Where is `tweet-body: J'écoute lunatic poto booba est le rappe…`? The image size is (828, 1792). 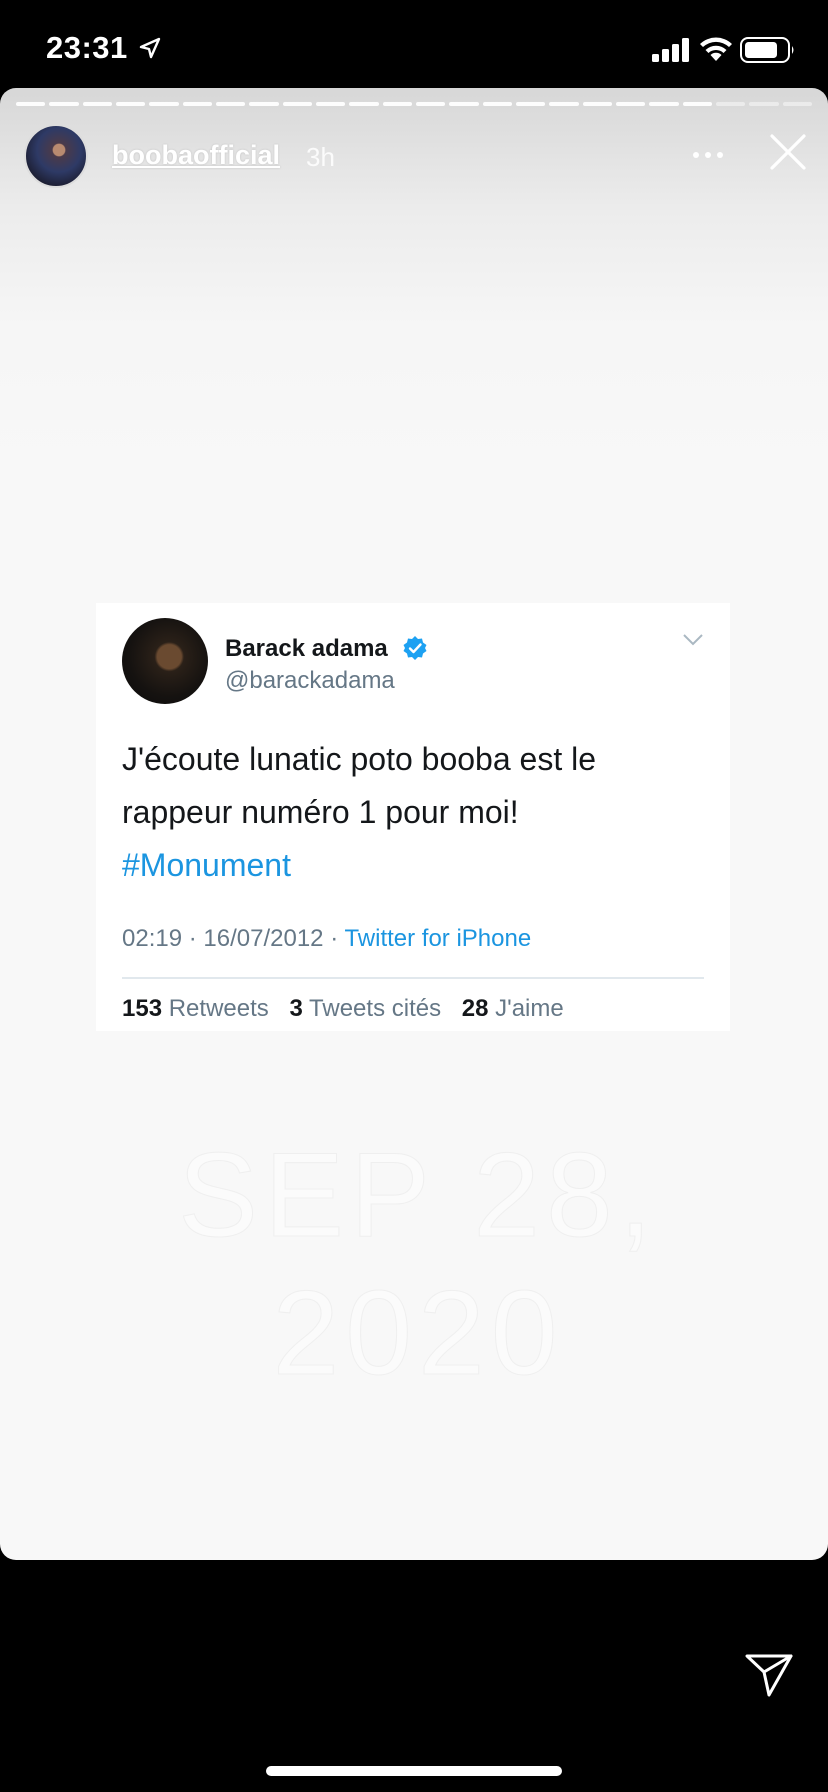 tweet-body: J'écoute lunatic poto booba est le rappe… is located at coordinates (359, 785).